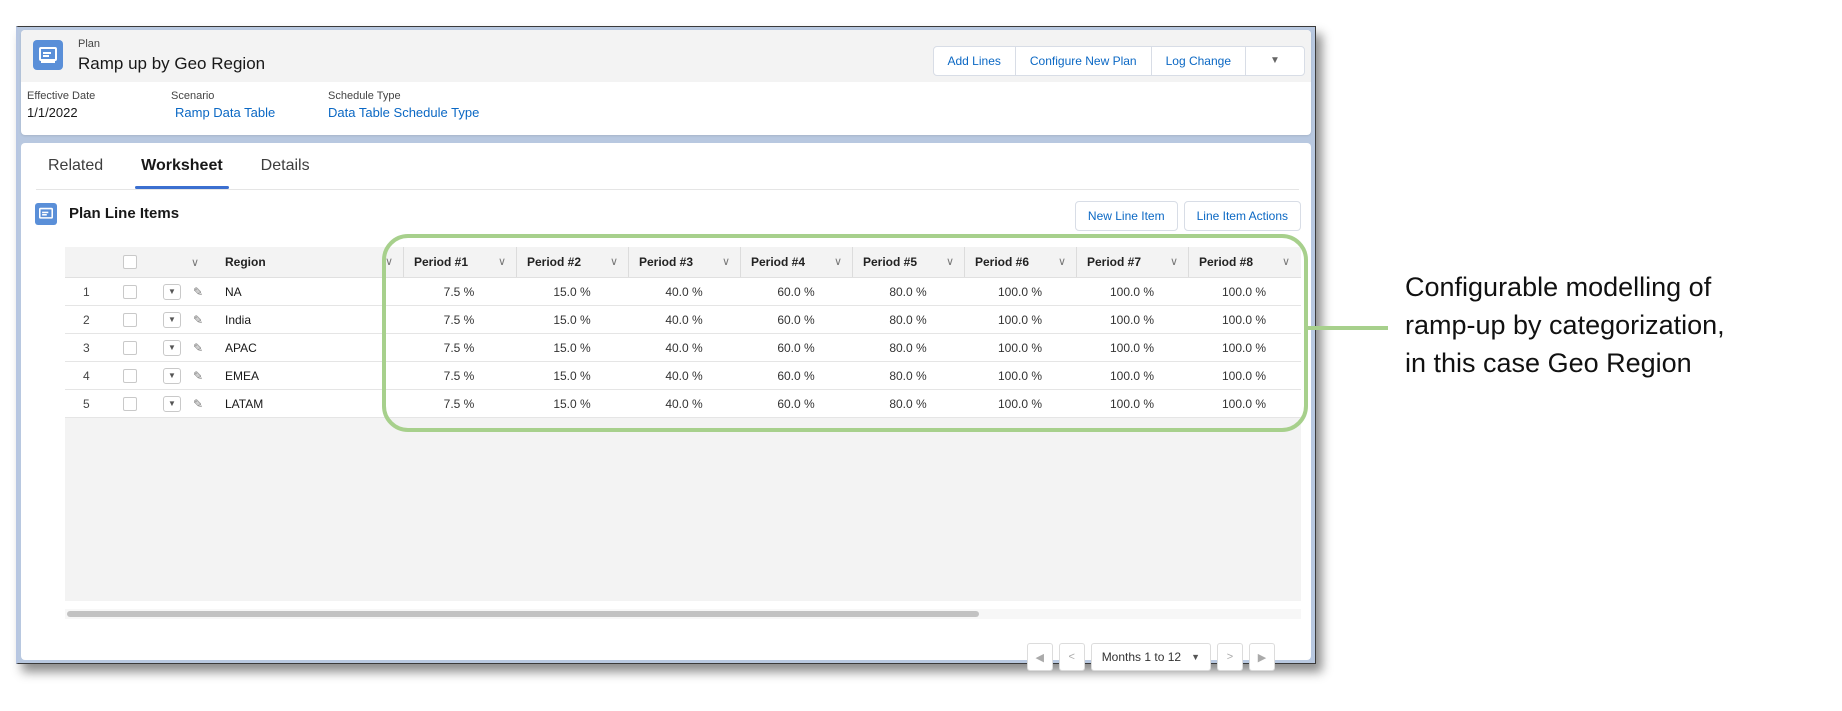 This screenshot has width=1842, height=711. I want to click on months-range-select: Months 1 to 12 ▼, so click(1150, 657).